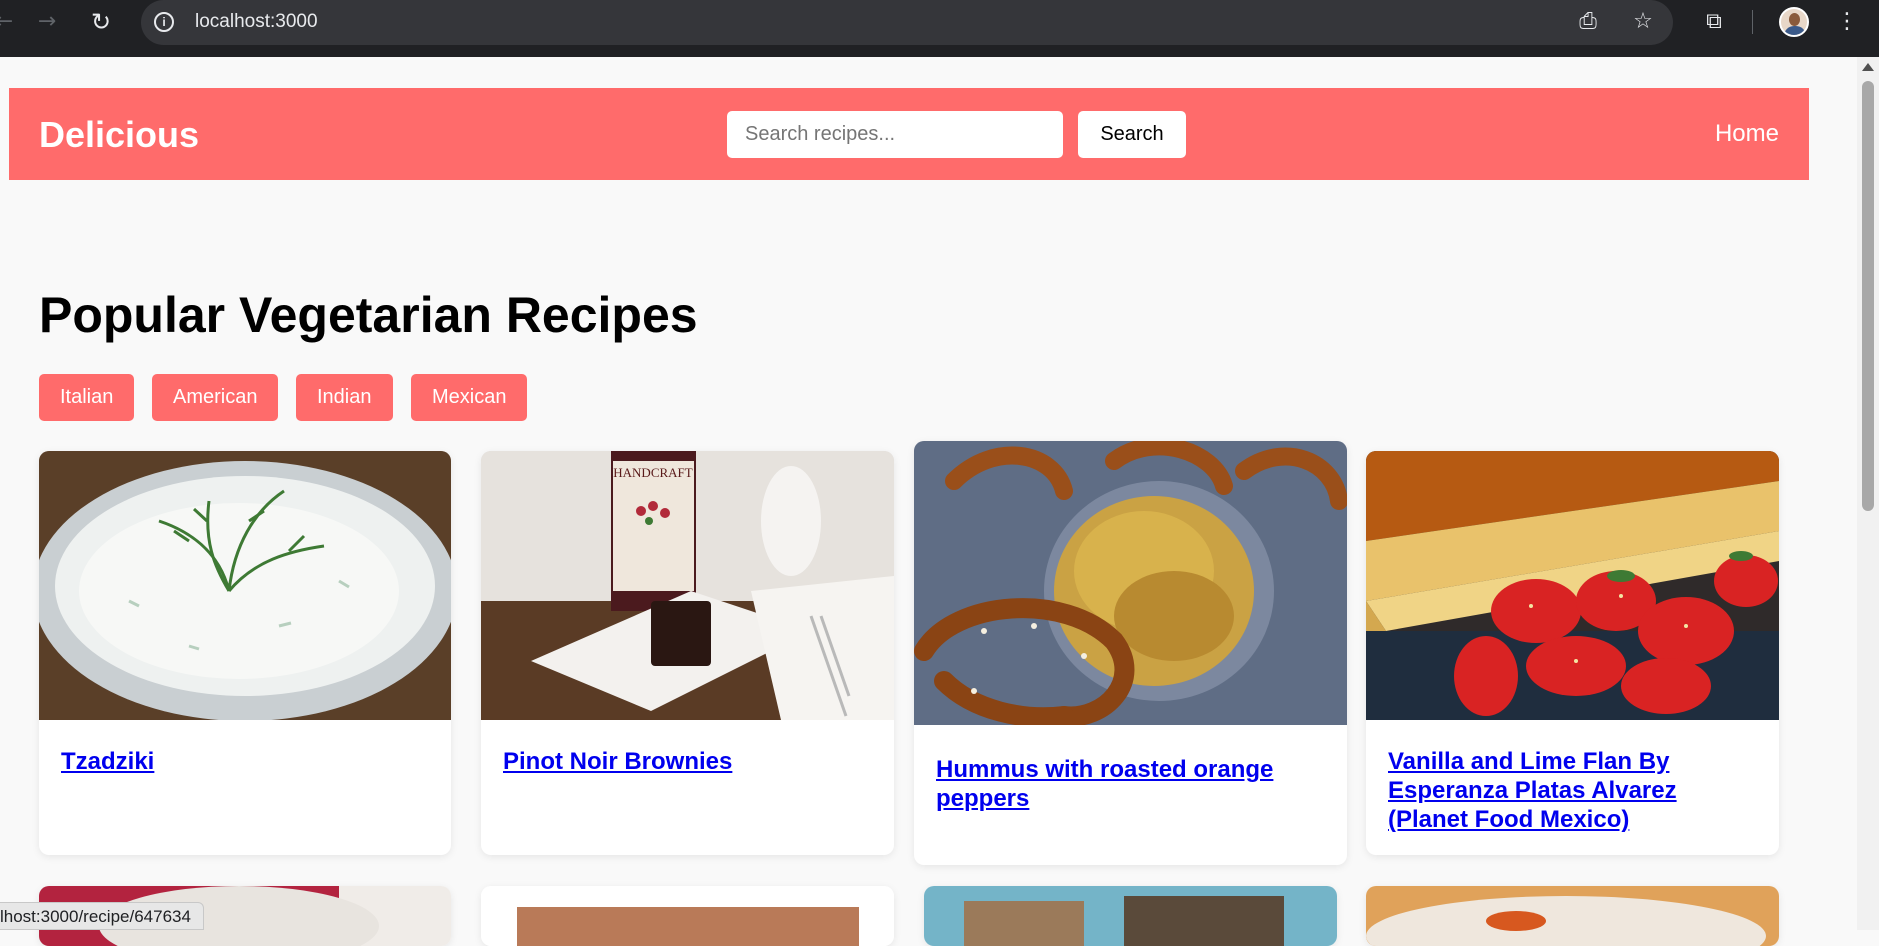 Image resolution: width=1879 pixels, height=946 pixels. Describe the element at coordinates (1752, 22) in the screenshot. I see `toolbar-divider` at that location.